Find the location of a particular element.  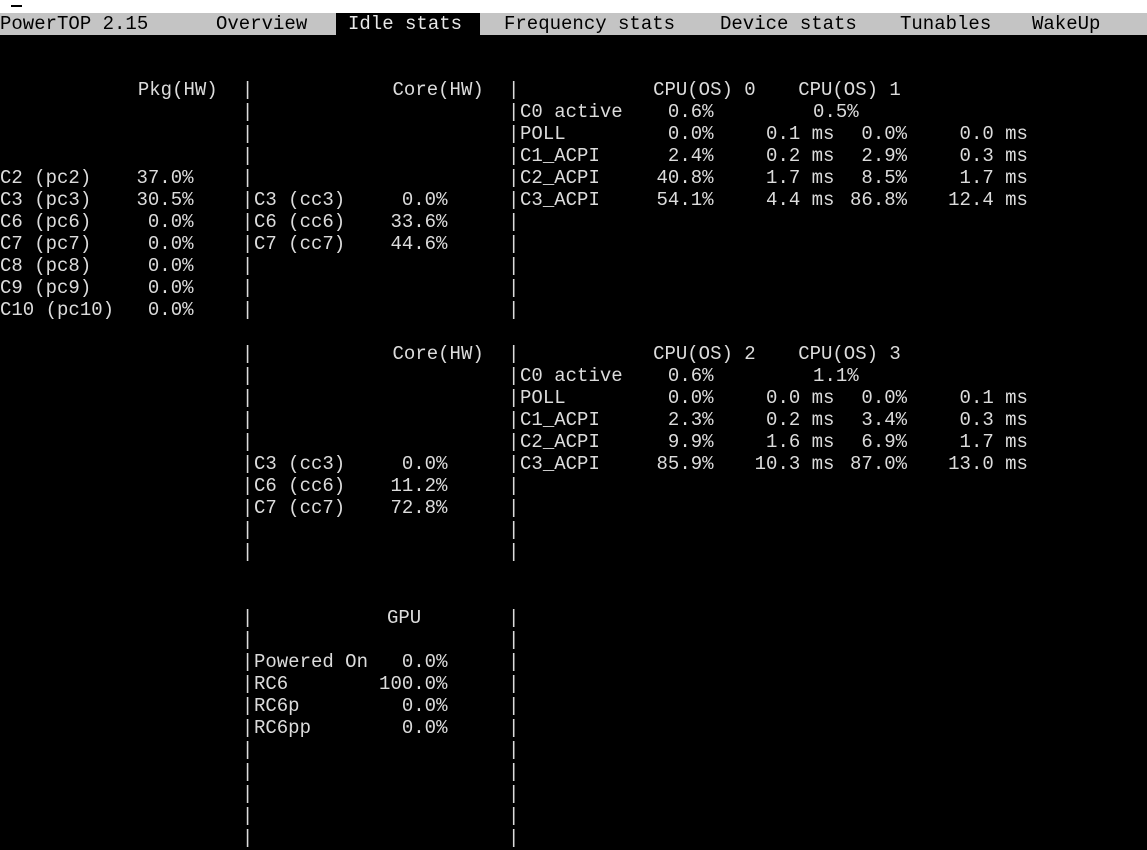

core-state-value: 72.8% is located at coordinates (419, 508).